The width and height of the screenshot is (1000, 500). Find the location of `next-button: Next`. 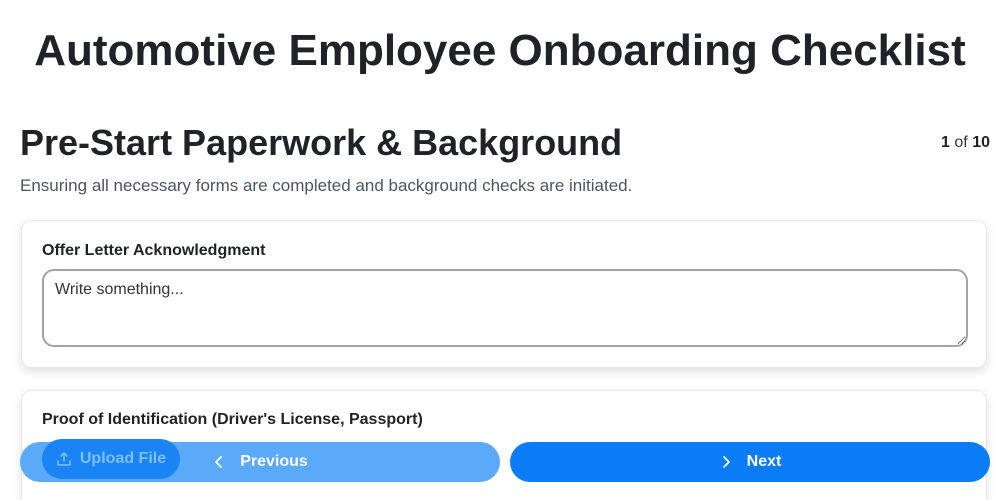

next-button: Next is located at coordinates (750, 462).